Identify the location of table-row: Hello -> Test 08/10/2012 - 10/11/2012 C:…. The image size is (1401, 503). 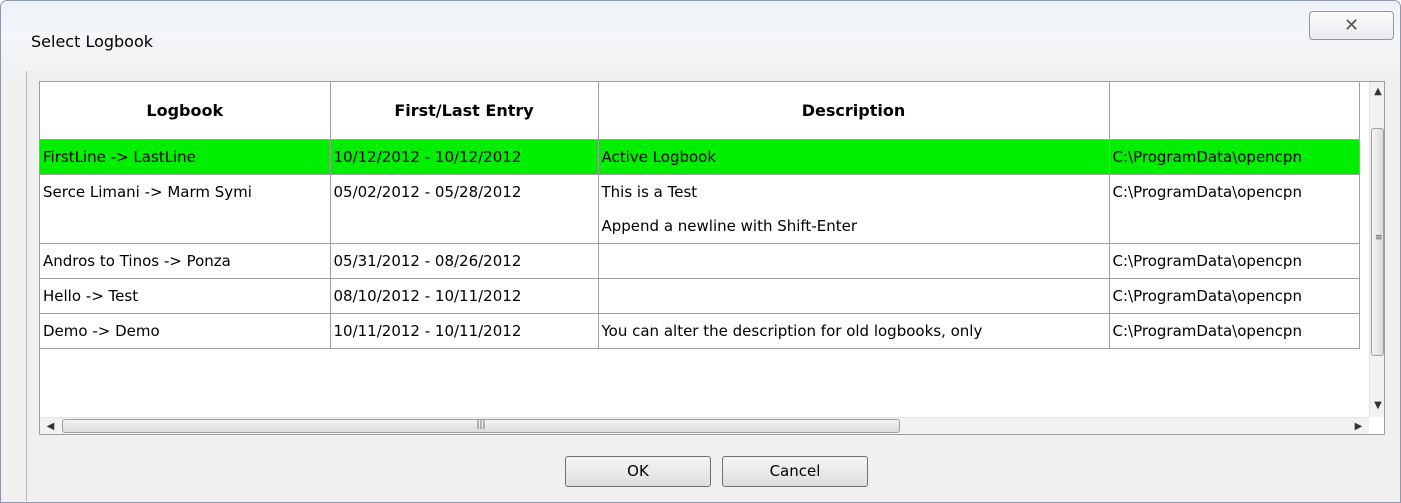
(700, 296).